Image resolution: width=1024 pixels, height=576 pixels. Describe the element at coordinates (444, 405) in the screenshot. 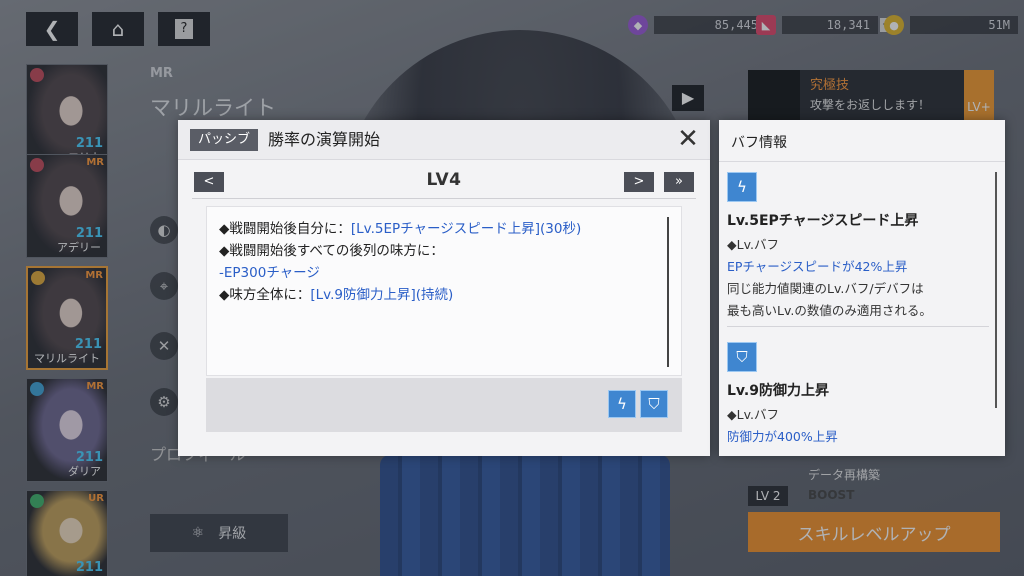

I see `buff-icon-tray: ϟ ⛉` at that location.